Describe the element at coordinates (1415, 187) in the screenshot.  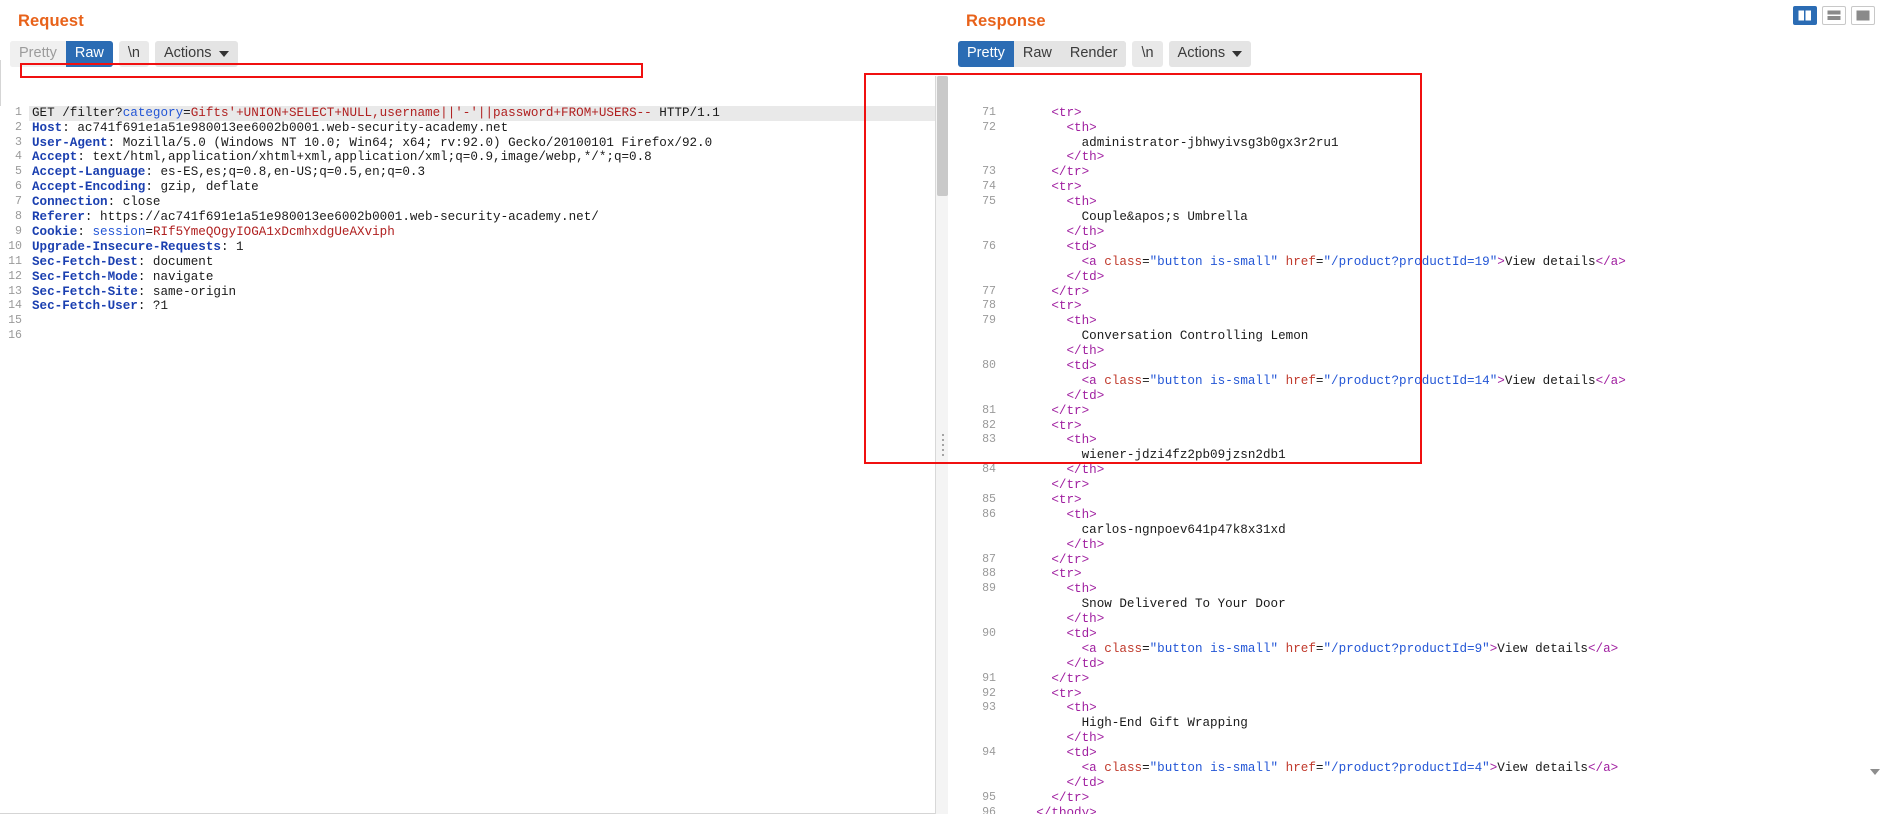
I see `code-row: 74 <tr>` at that location.